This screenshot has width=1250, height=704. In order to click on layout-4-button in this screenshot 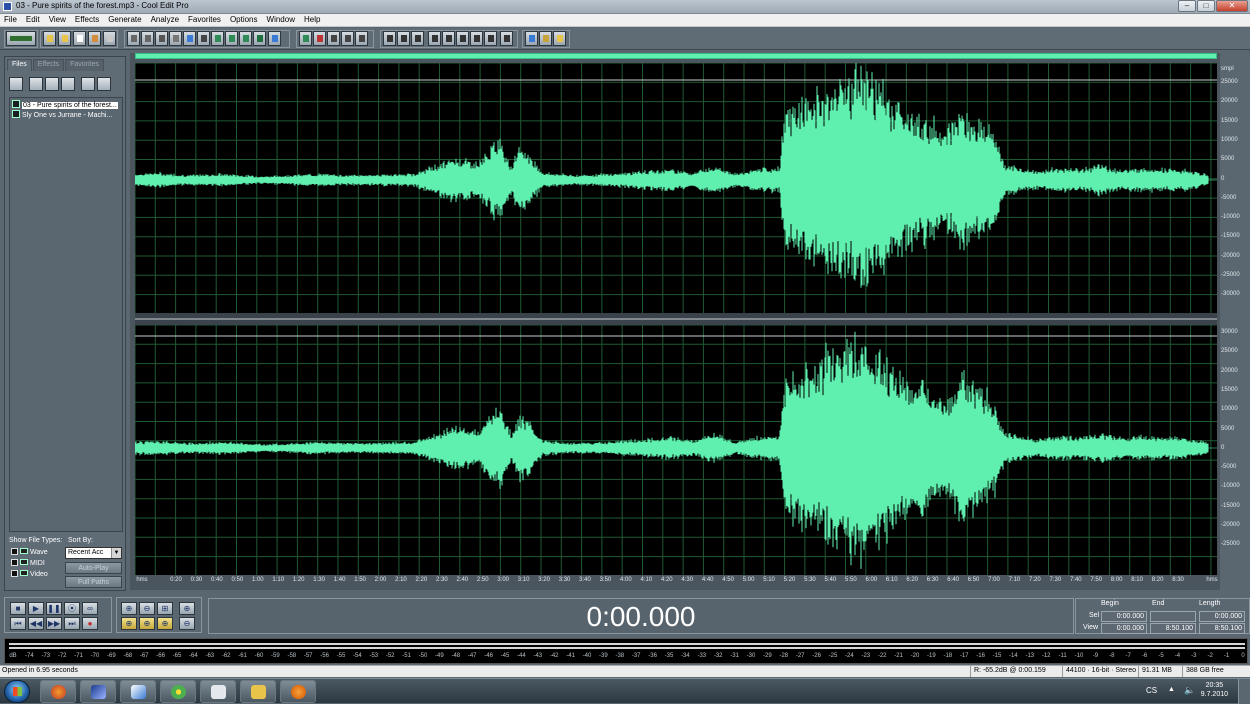, I will do `click(434, 38)`.